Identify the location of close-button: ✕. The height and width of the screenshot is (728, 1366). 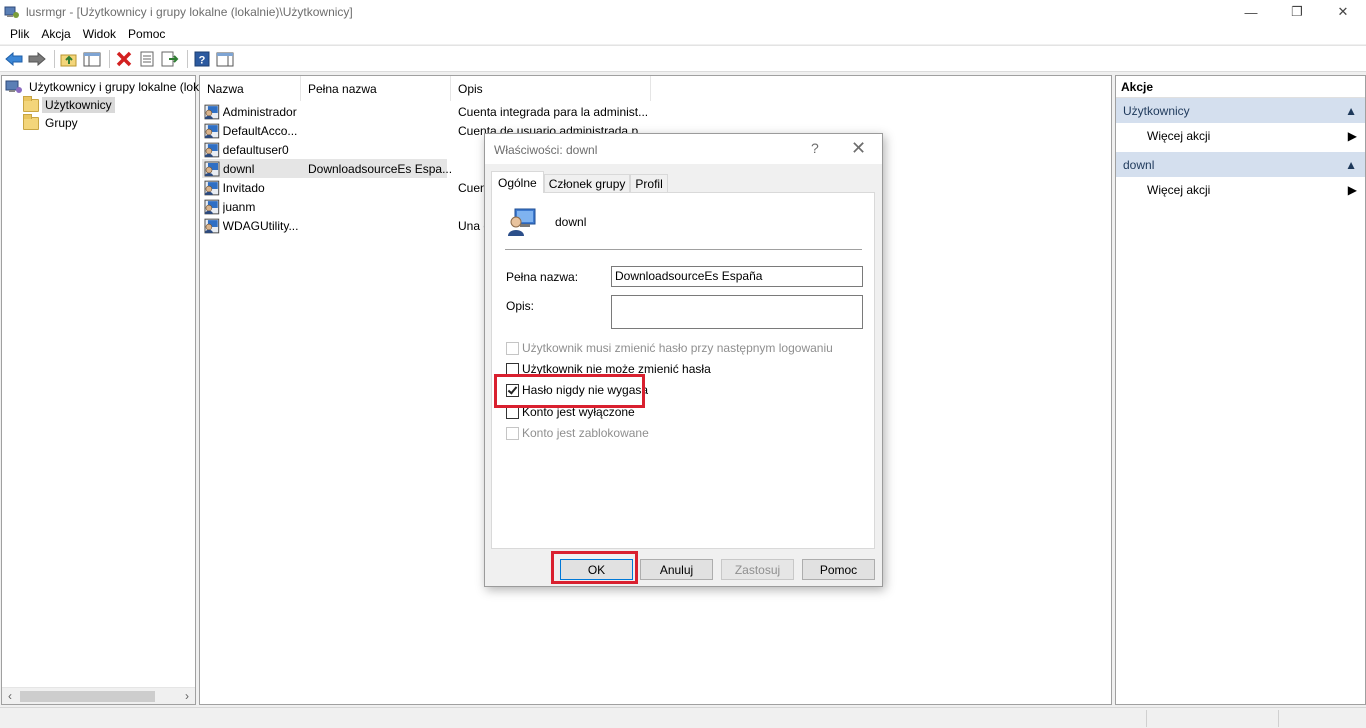
(1343, 12).